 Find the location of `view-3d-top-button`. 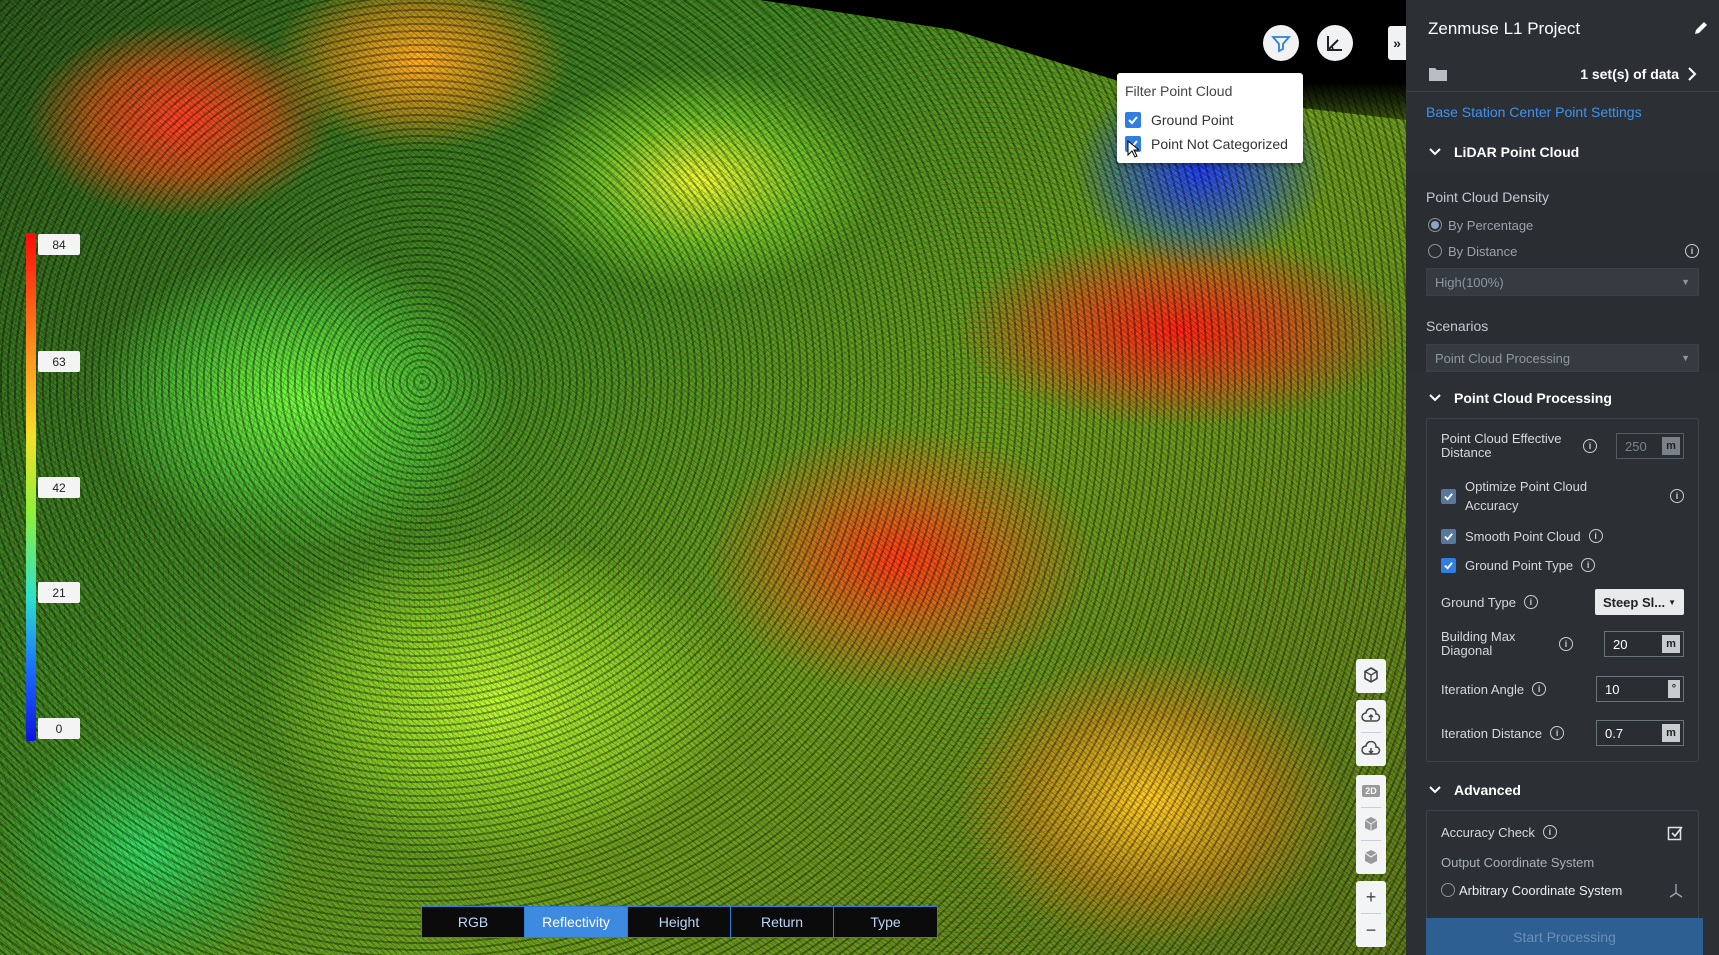

view-3d-top-button is located at coordinates (1371, 857).